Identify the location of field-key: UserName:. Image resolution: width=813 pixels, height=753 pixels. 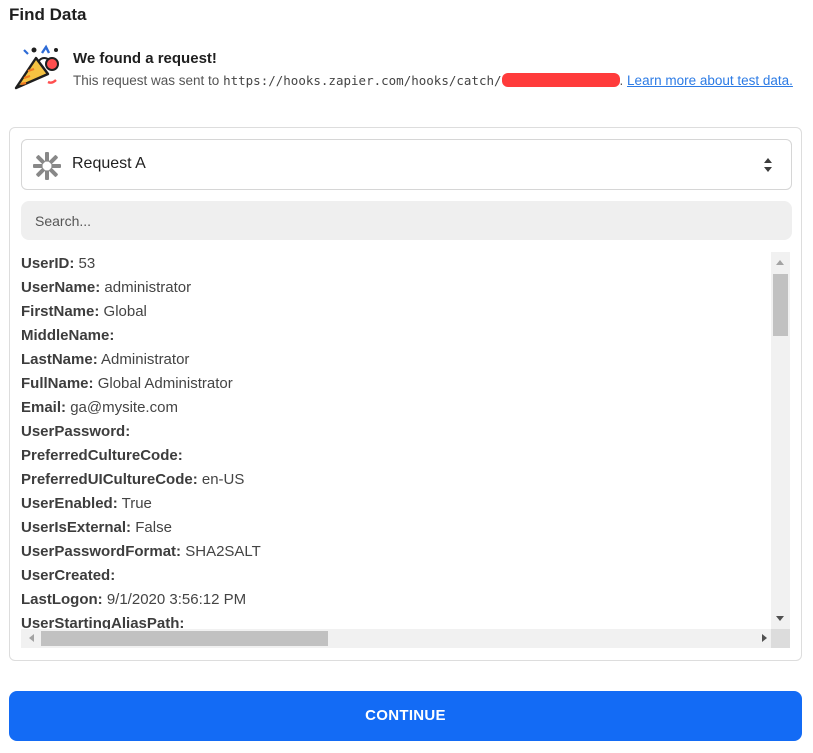
(61, 287).